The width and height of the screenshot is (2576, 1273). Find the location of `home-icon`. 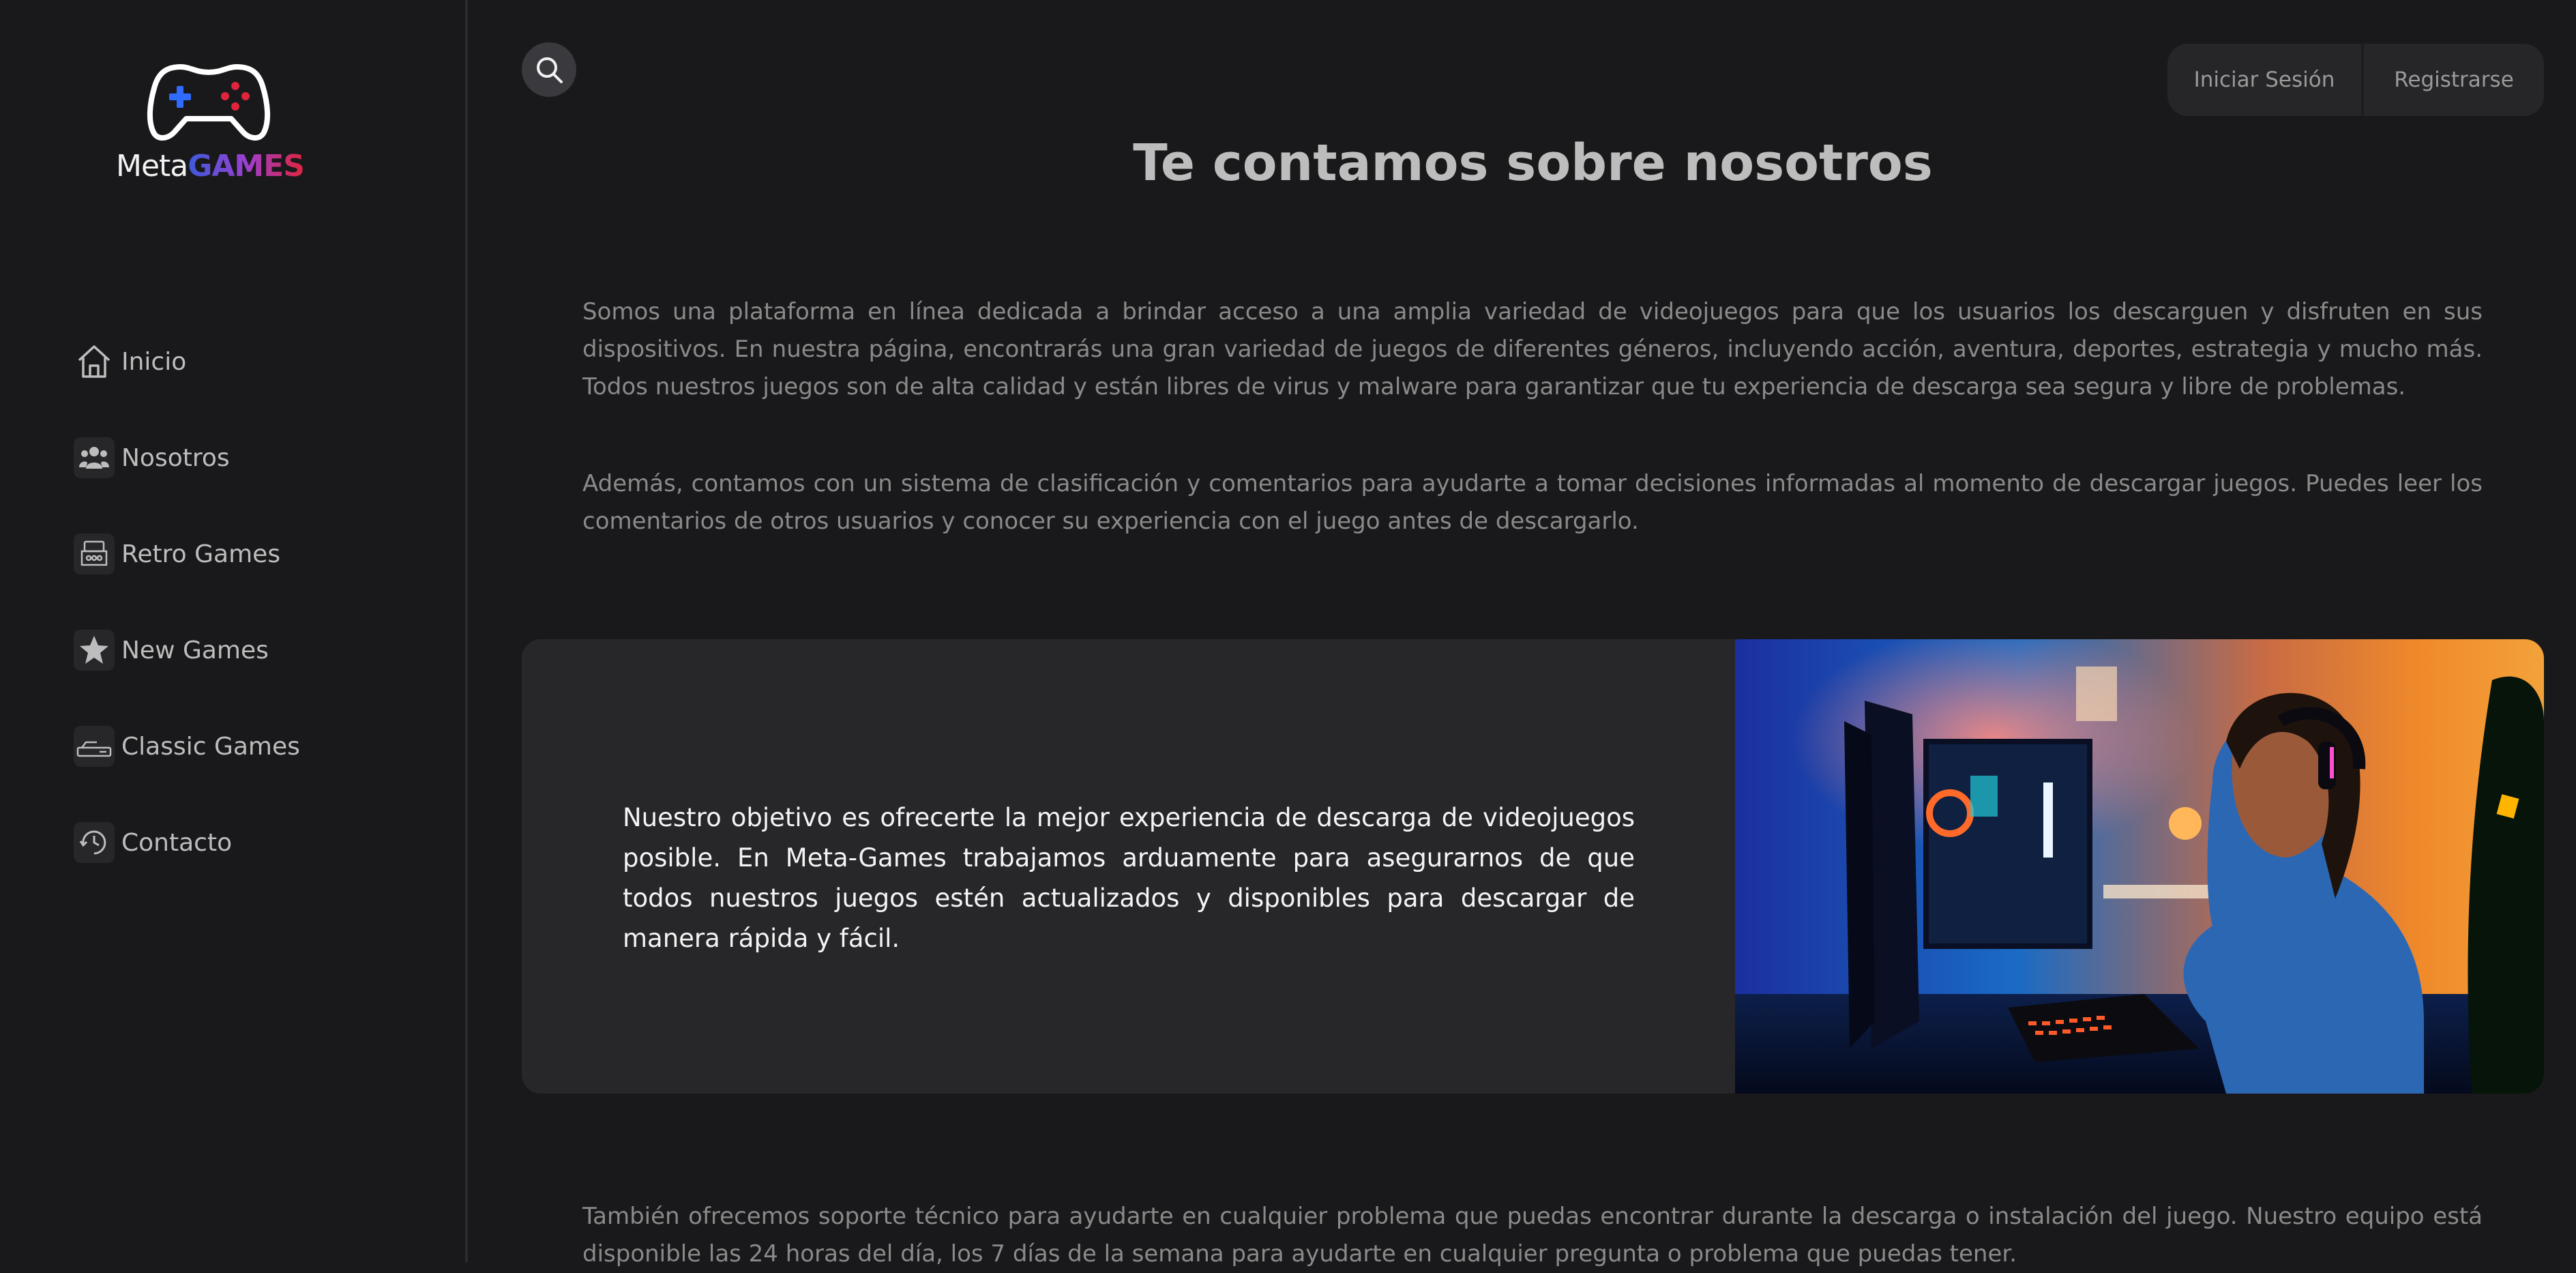

home-icon is located at coordinates (94, 361).